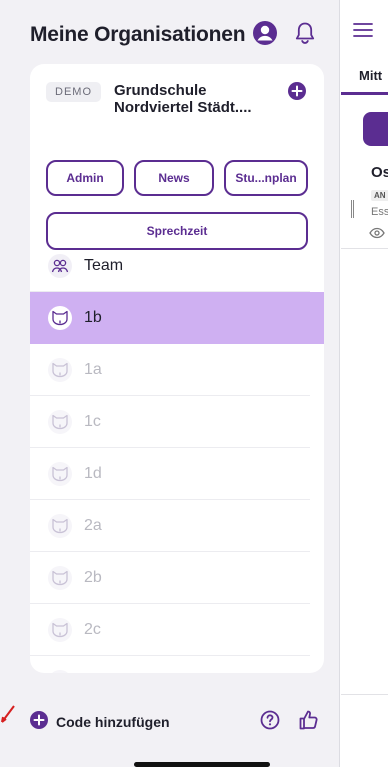  What do you see at coordinates (309, 722) in the screenshot?
I see `thumbs-up-icon` at bounding box center [309, 722].